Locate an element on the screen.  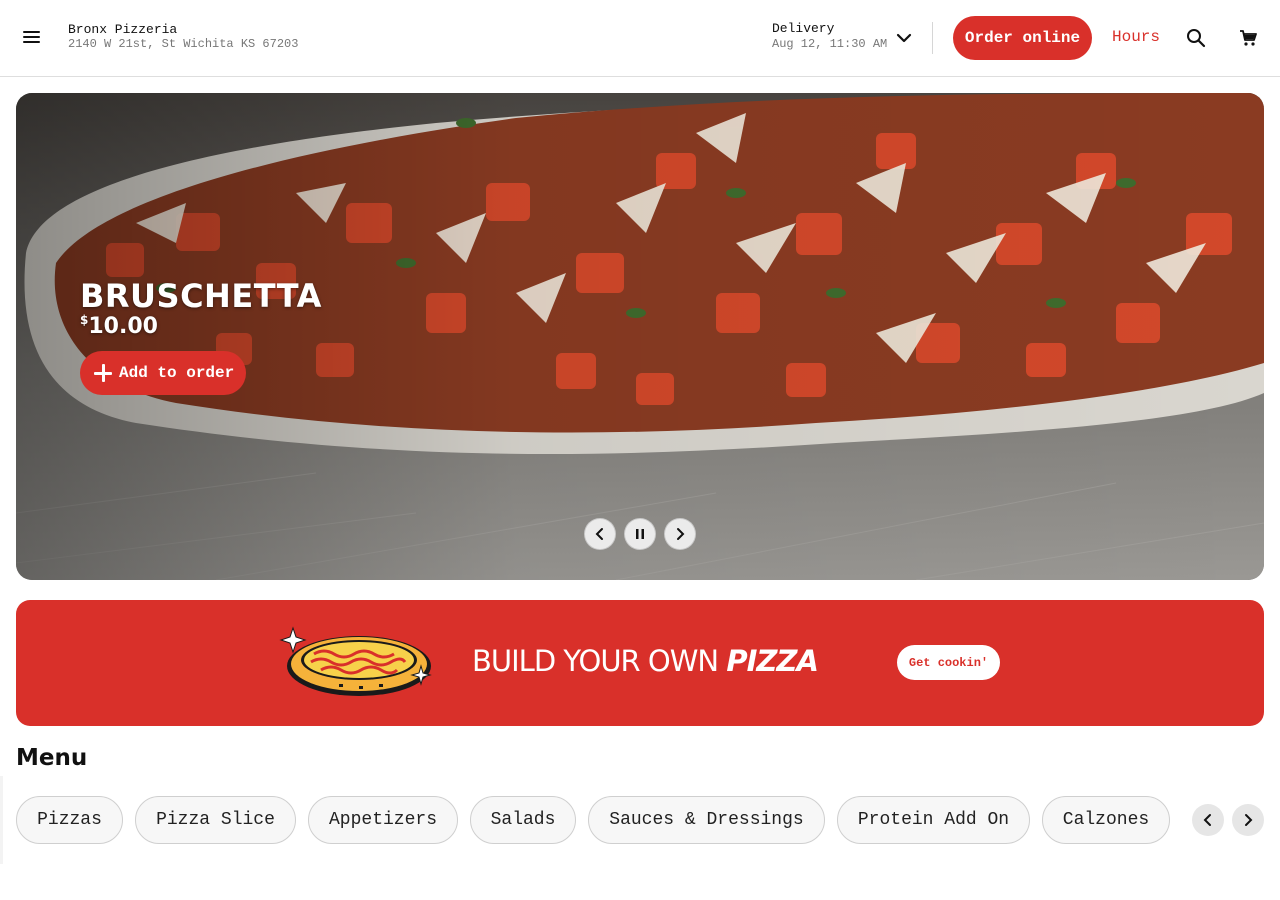
store-address: 2140 W 21st, St Wichita KS 67203 is located at coordinates (183, 44).